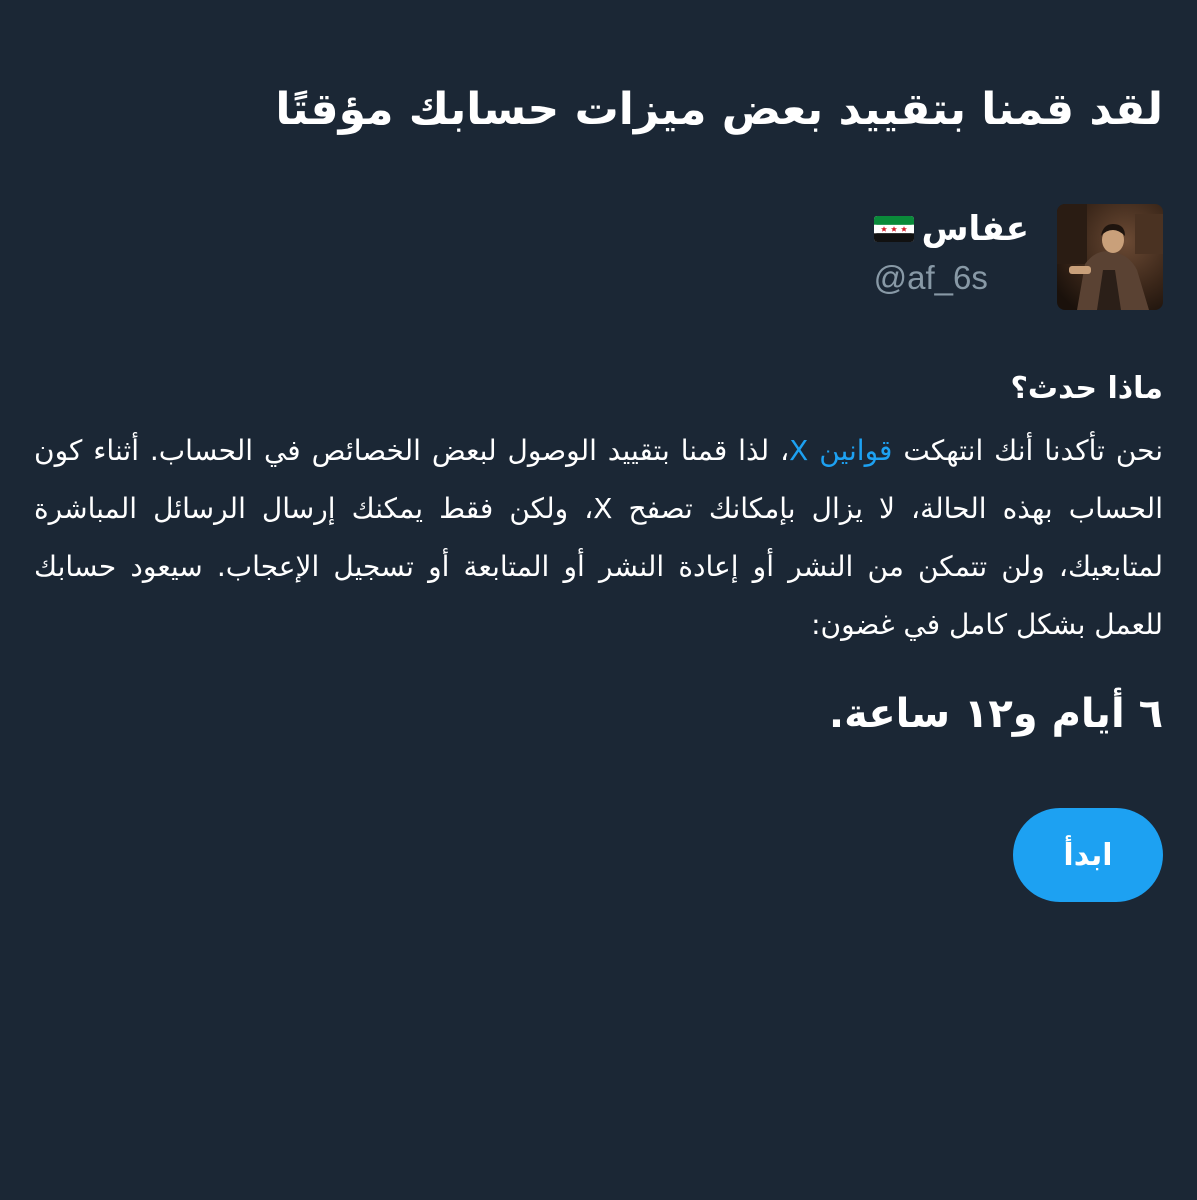  I want to click on syrian-independence-flag-icon, so click(893, 229).